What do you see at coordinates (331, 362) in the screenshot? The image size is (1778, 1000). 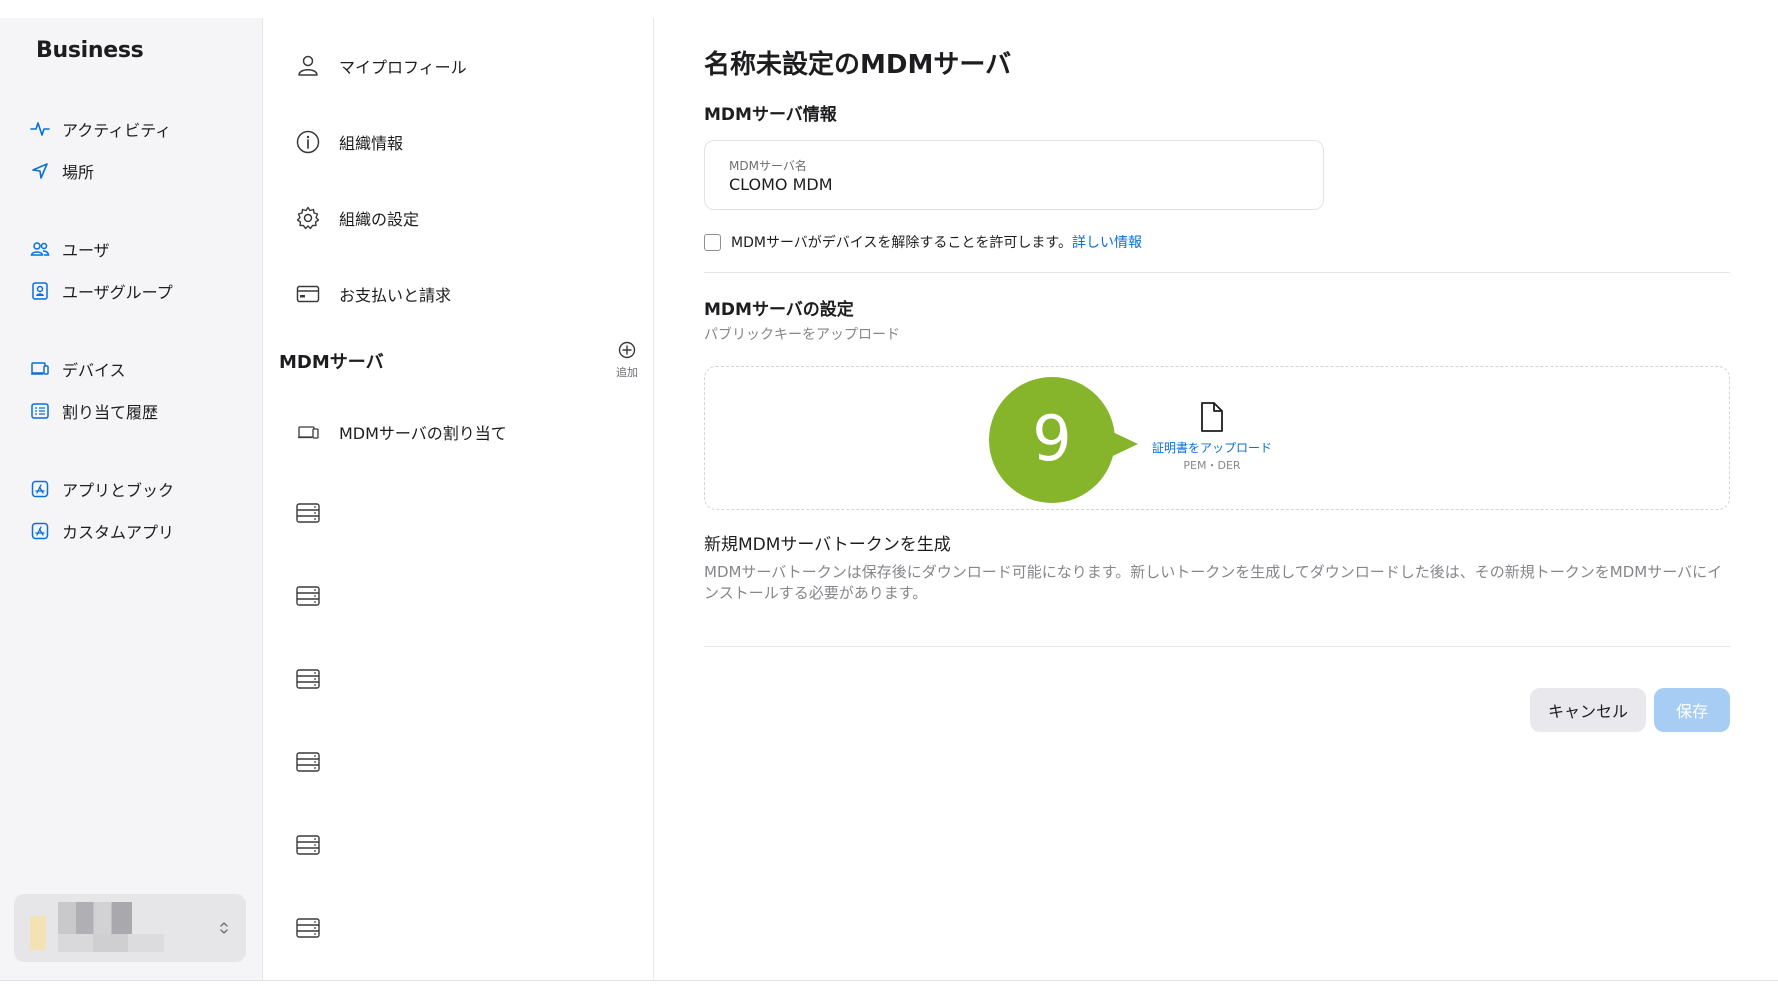 I see `mdm-section-title: MDMサーバ` at bounding box center [331, 362].